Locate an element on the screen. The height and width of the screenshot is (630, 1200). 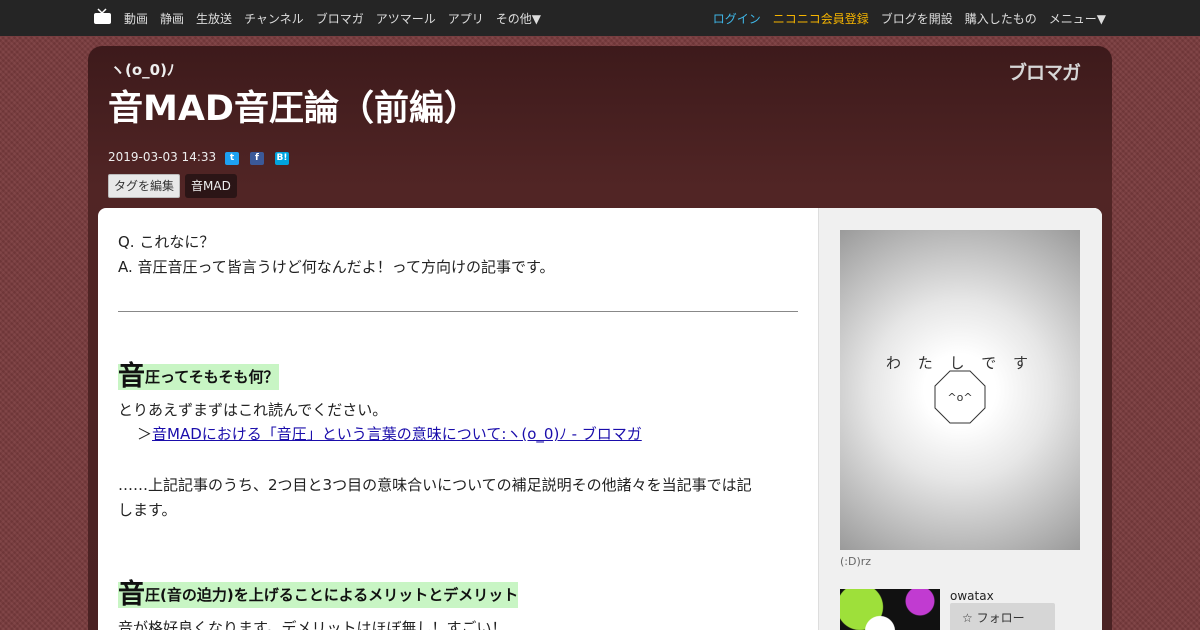
face-text: ^o^ is located at coordinates (959, 397).